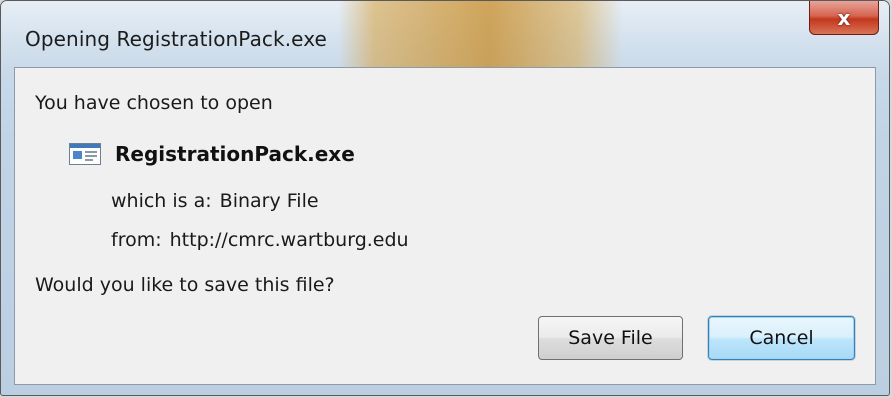  I want to click on file-type-line: which is a: Binary File, so click(215, 201).